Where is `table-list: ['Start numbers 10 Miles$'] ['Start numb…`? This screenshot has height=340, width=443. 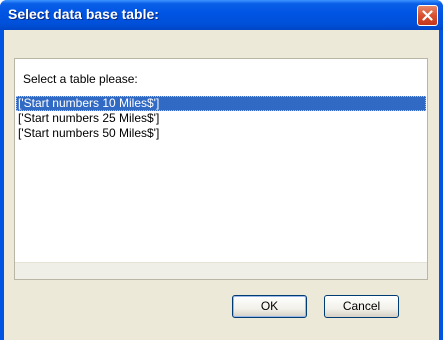
table-list: ['Start numbers 10 Miles$'] ['Start numb… is located at coordinates (221, 118).